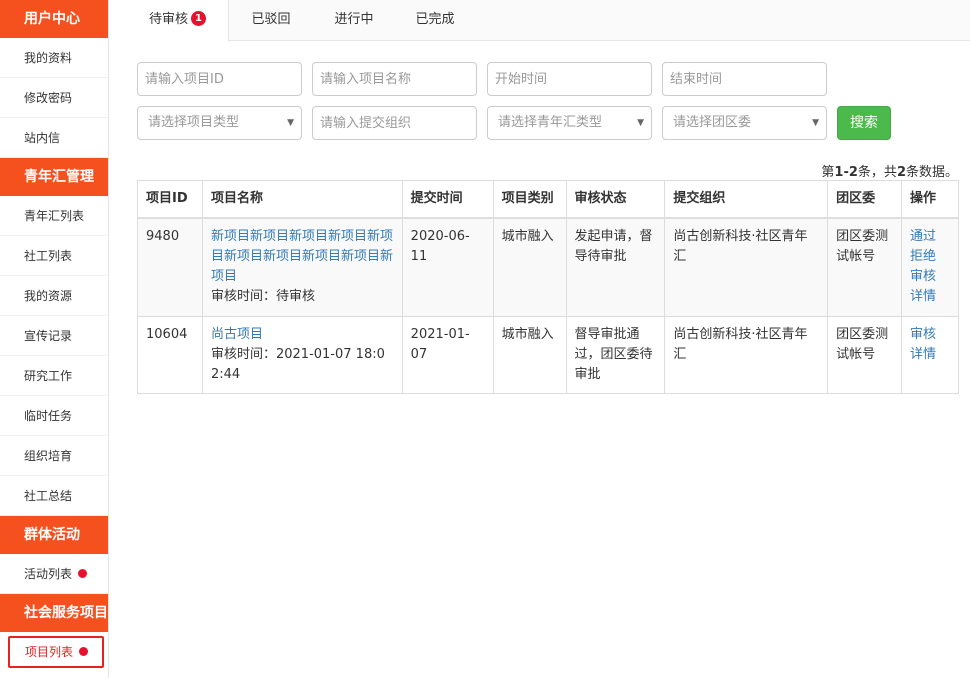 The image size is (970, 678). Describe the element at coordinates (712, 122) in the screenshot. I see `select-value: 请选择团区委` at that location.